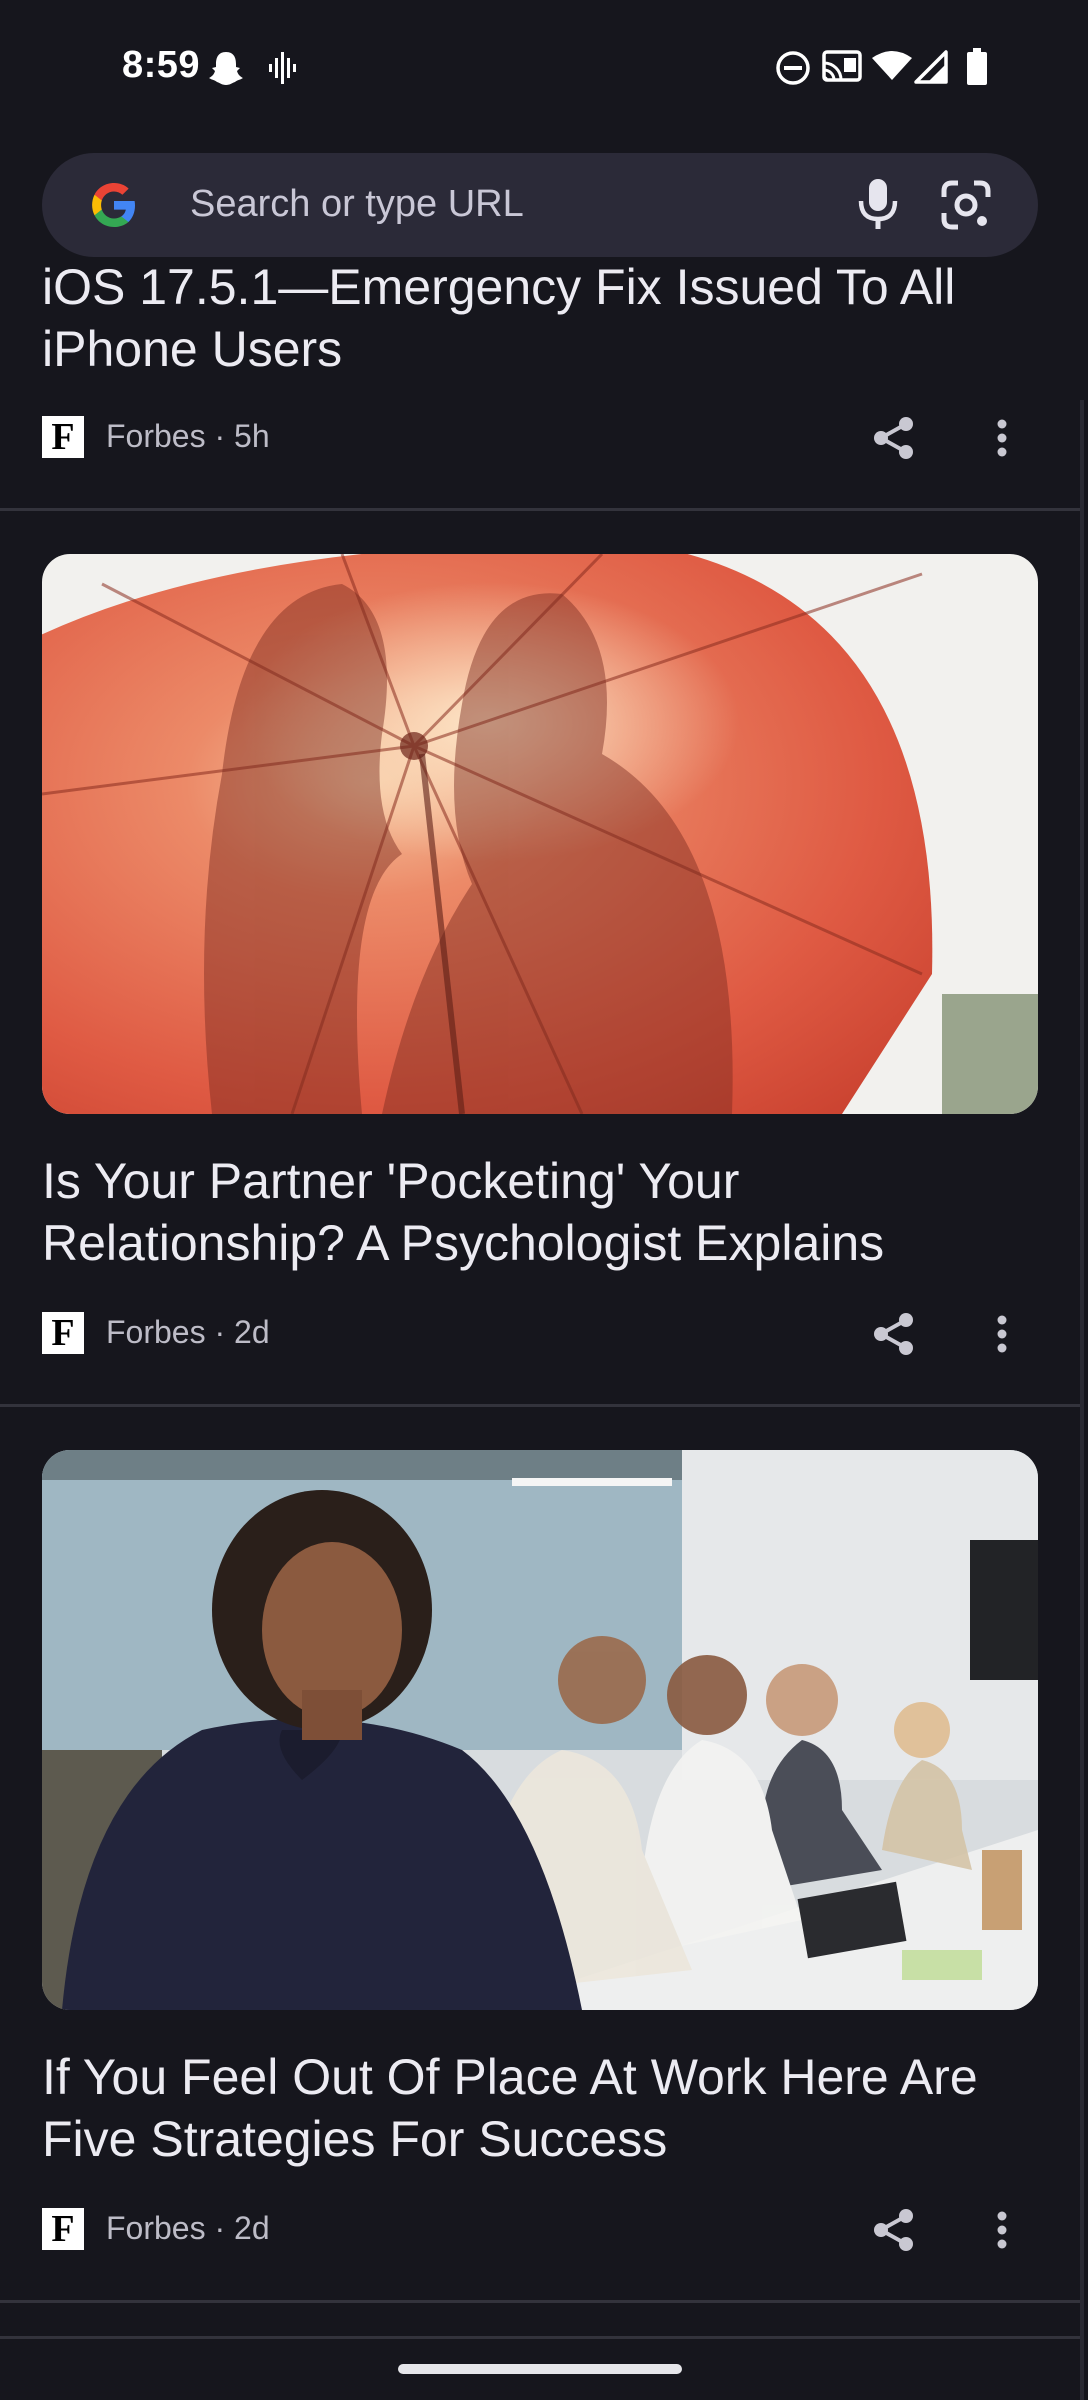  I want to click on wifi-icon, so click(892, 65).